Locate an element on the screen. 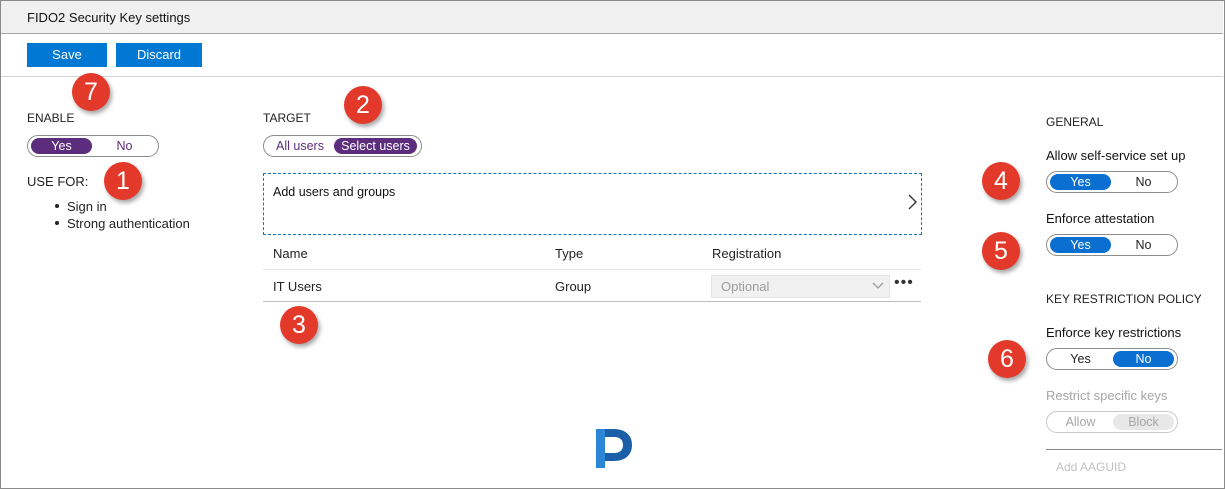 Image resolution: width=1225 pixels, height=489 pixels. toolbar-divider is located at coordinates (612, 76).